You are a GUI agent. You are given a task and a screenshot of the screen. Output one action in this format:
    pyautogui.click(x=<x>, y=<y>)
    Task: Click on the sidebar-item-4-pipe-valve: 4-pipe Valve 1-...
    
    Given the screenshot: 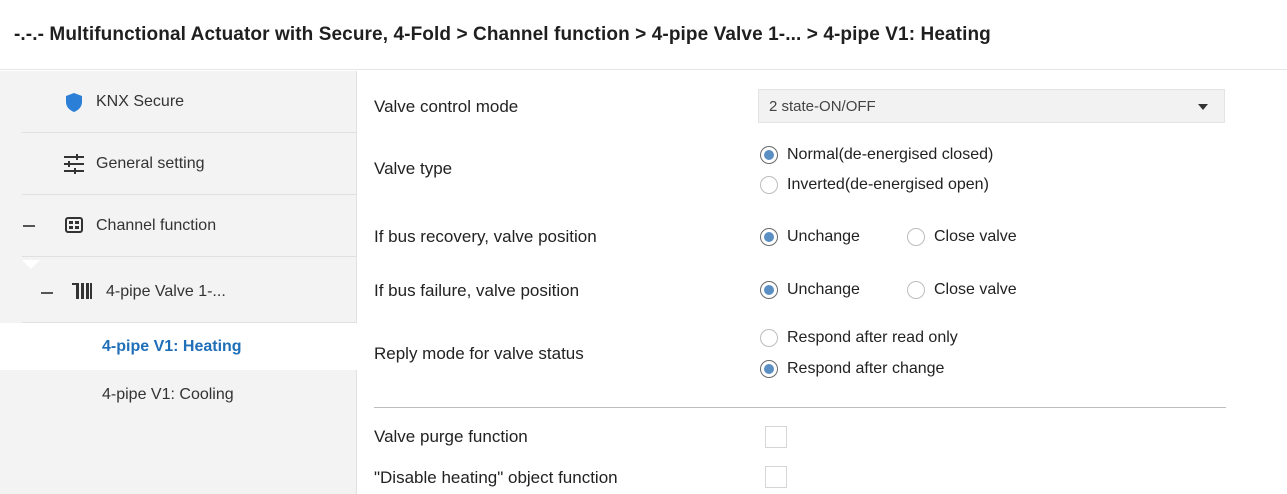 What is the action you would take?
    pyautogui.click(x=178, y=292)
    